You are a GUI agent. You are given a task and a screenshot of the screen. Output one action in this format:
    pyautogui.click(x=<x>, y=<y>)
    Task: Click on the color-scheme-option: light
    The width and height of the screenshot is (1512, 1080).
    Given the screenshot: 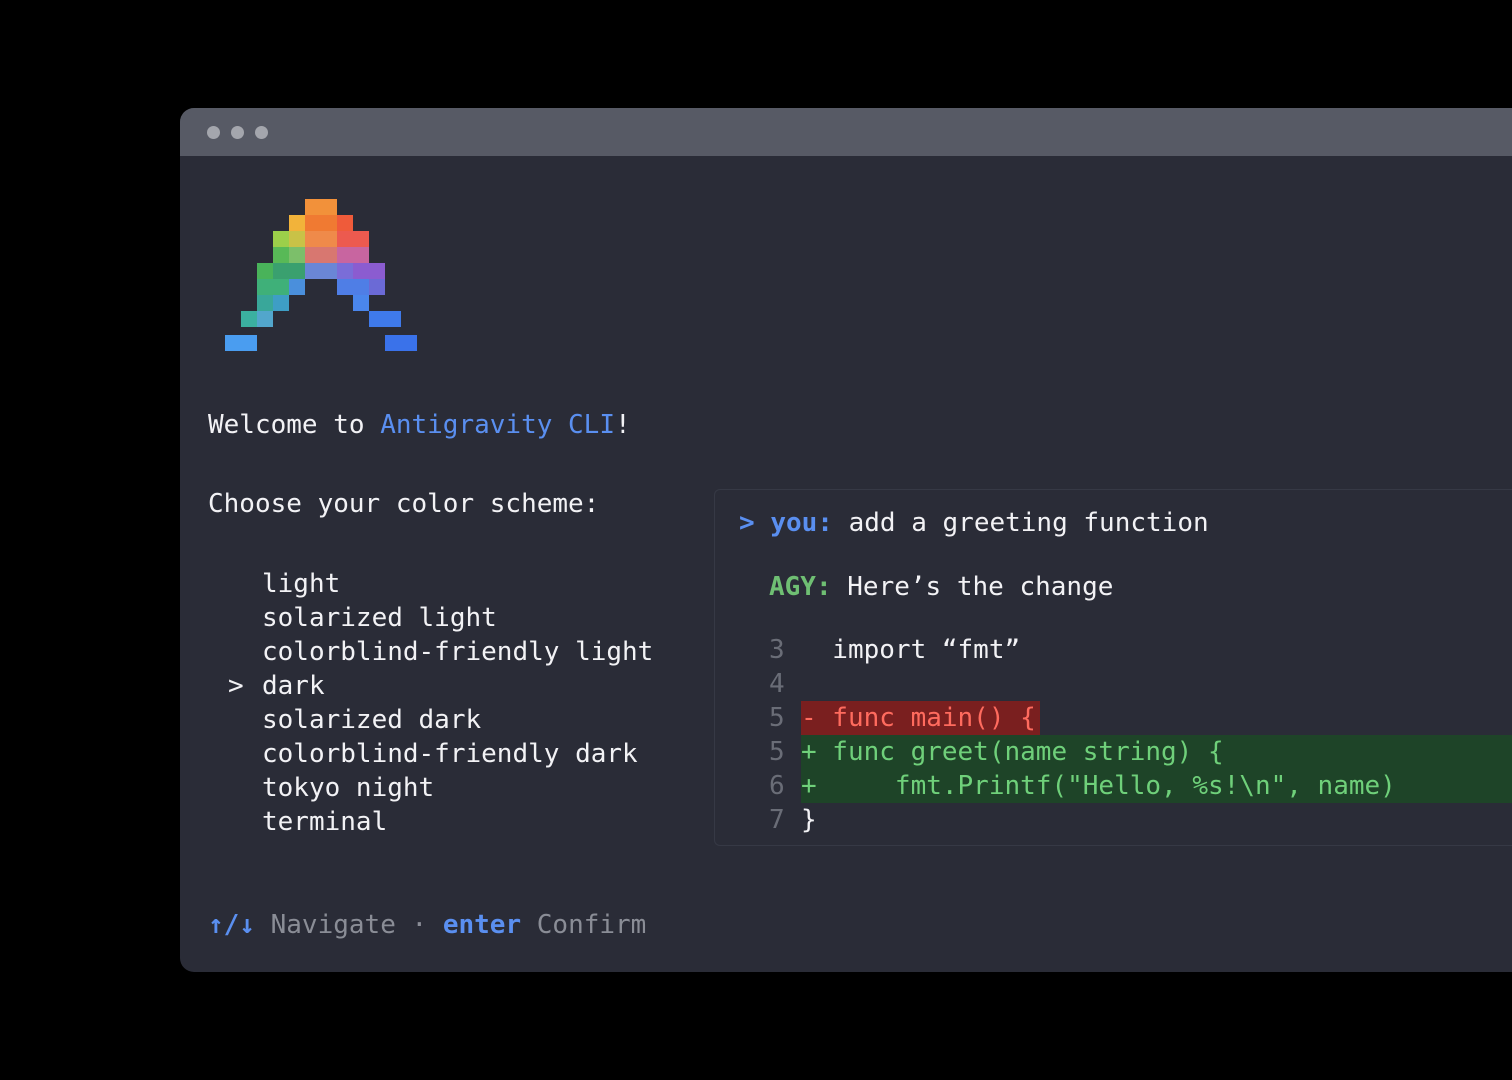 What is the action you would take?
    pyautogui.click(x=440, y=584)
    